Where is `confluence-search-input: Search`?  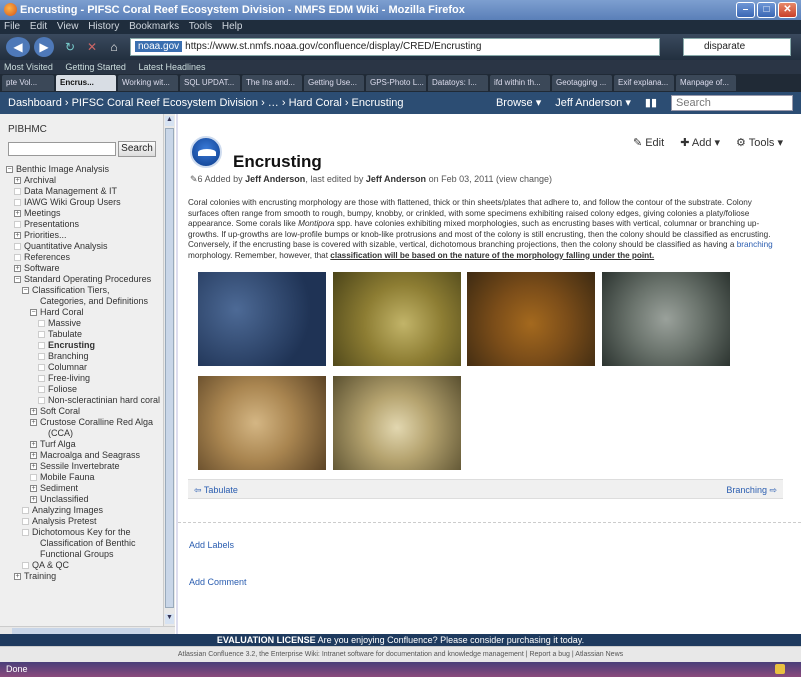 confluence-search-input: Search is located at coordinates (732, 103).